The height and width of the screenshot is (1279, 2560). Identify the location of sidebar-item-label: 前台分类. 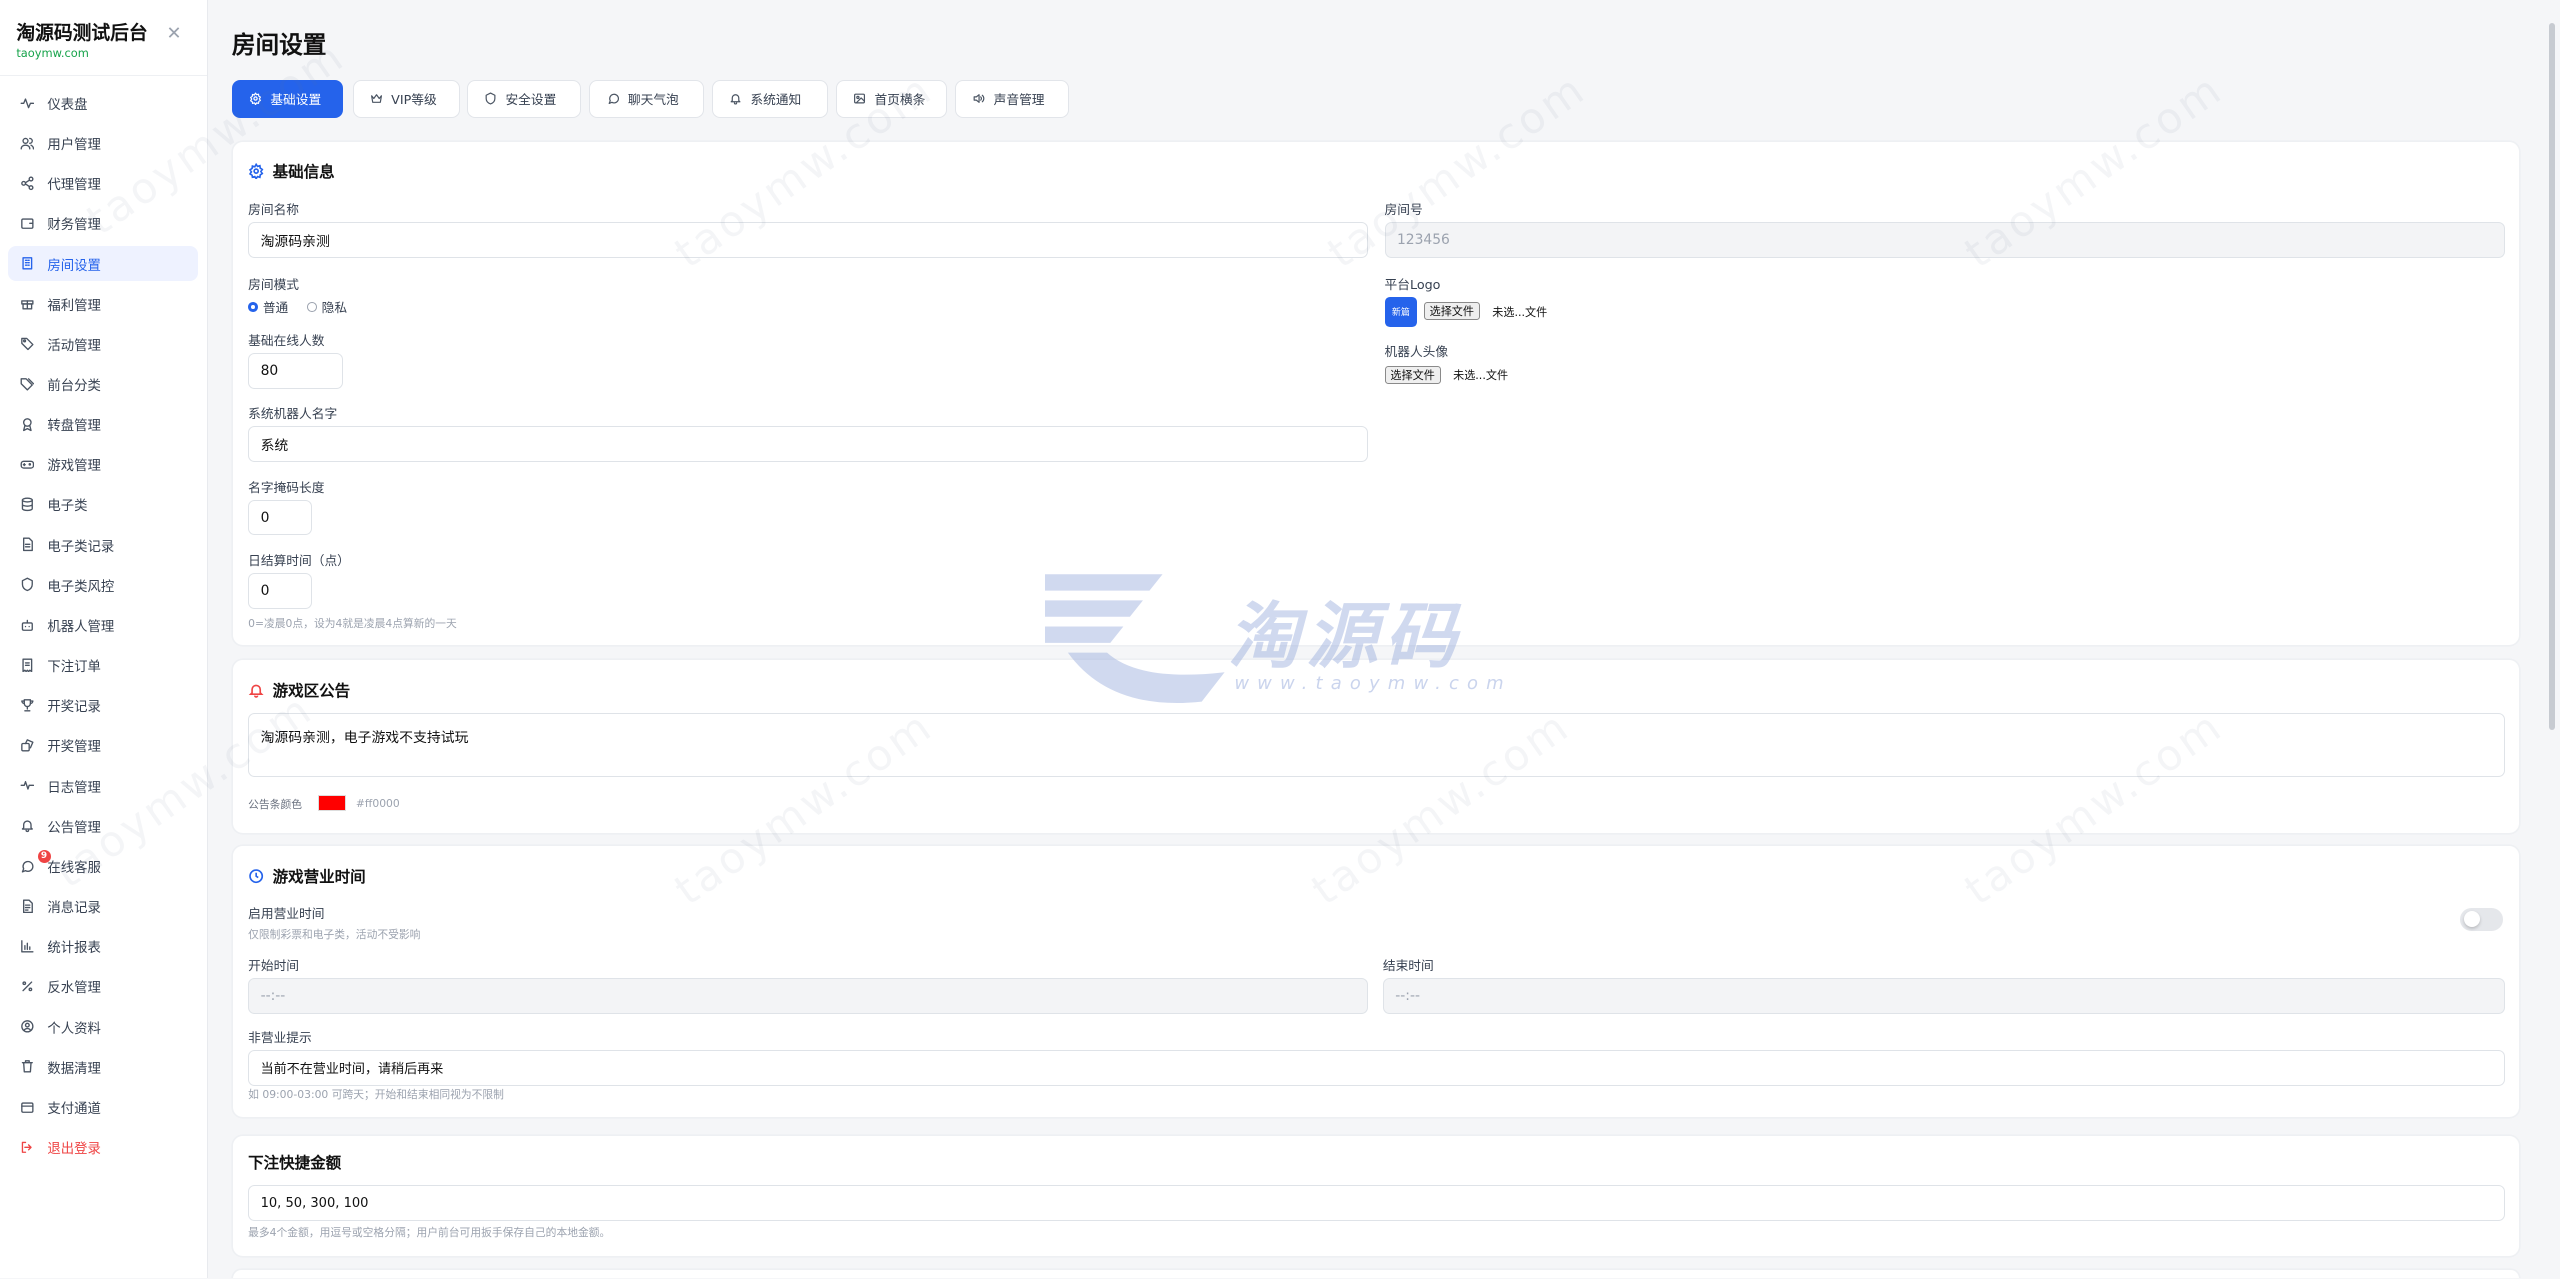
(74, 386).